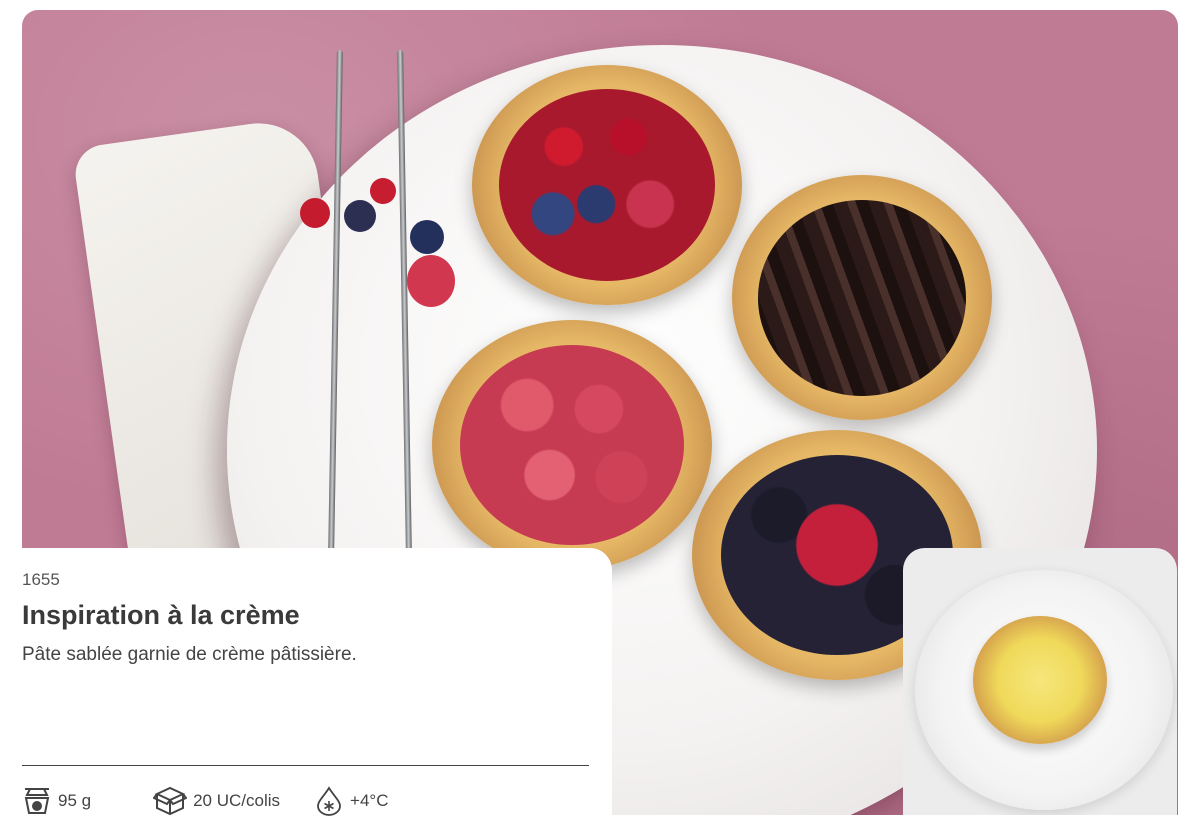 Image resolution: width=1192 pixels, height=828 pixels. I want to click on spec-temperature: +4°C, so click(351, 801).